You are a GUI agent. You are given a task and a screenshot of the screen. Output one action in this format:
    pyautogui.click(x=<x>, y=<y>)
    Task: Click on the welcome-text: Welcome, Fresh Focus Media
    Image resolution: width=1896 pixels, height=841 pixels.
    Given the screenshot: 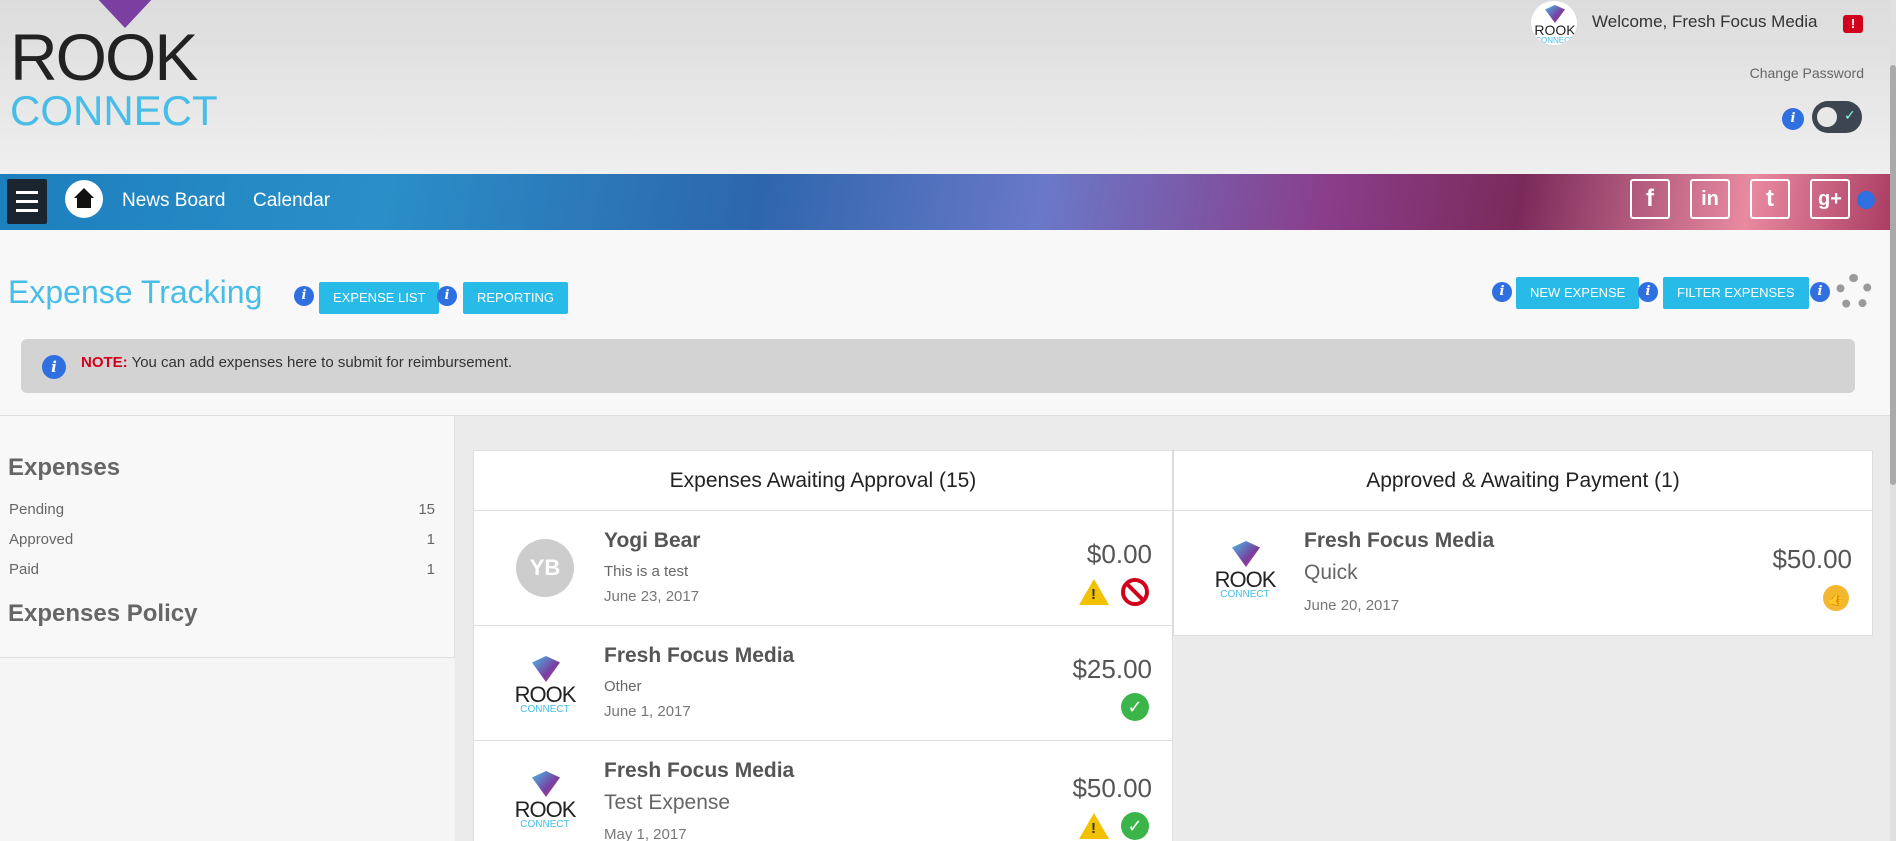 What is the action you would take?
    pyautogui.click(x=1705, y=21)
    